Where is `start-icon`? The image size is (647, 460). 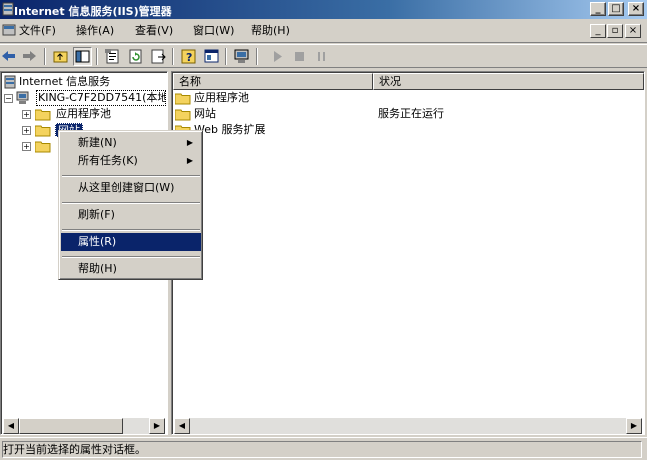
start-icon is located at coordinates (277, 56).